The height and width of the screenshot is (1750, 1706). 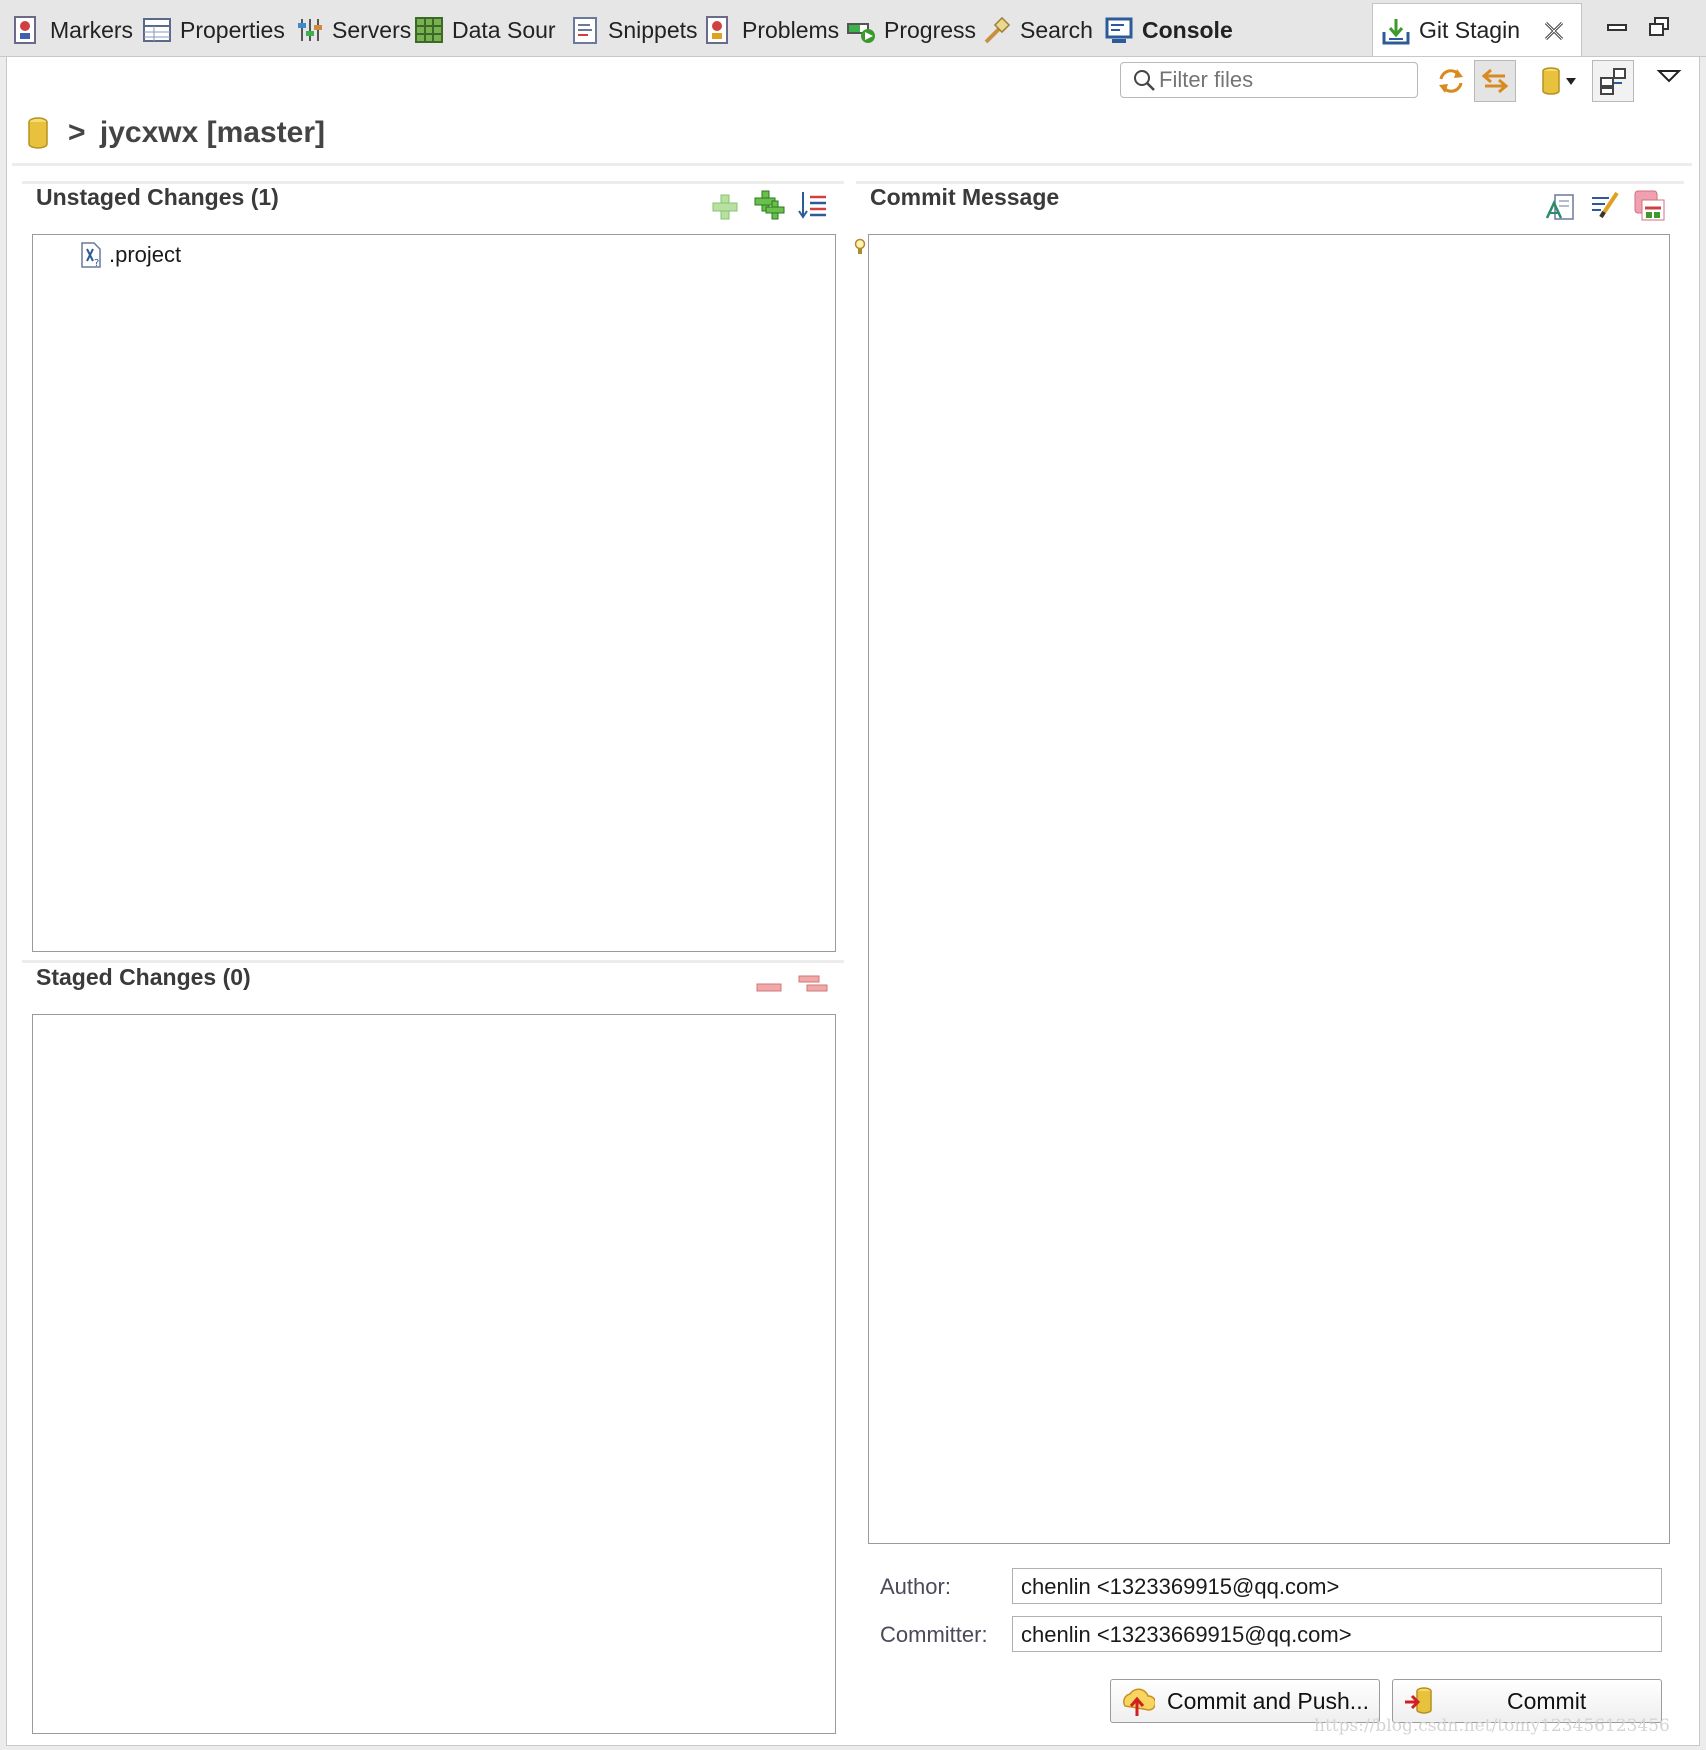 I want to click on servers-icon, so click(x=309, y=30).